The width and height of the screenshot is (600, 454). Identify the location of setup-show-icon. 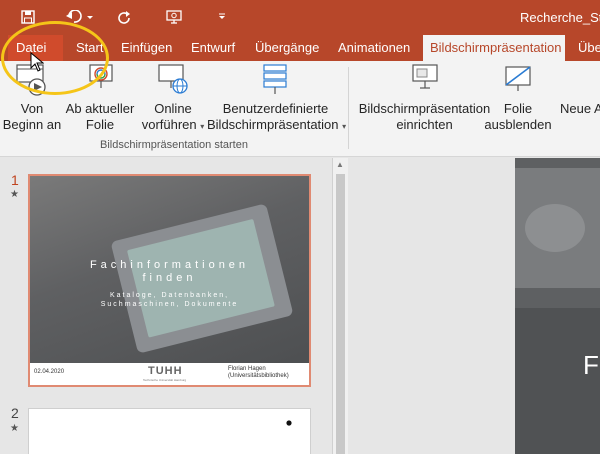
(425, 82).